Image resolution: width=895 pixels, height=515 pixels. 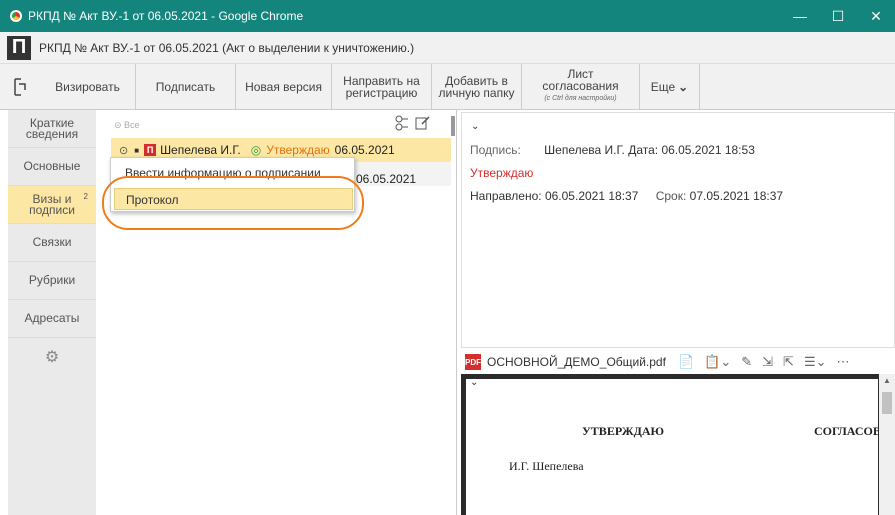 I want to click on scroll-thumb, so click(x=887, y=403).